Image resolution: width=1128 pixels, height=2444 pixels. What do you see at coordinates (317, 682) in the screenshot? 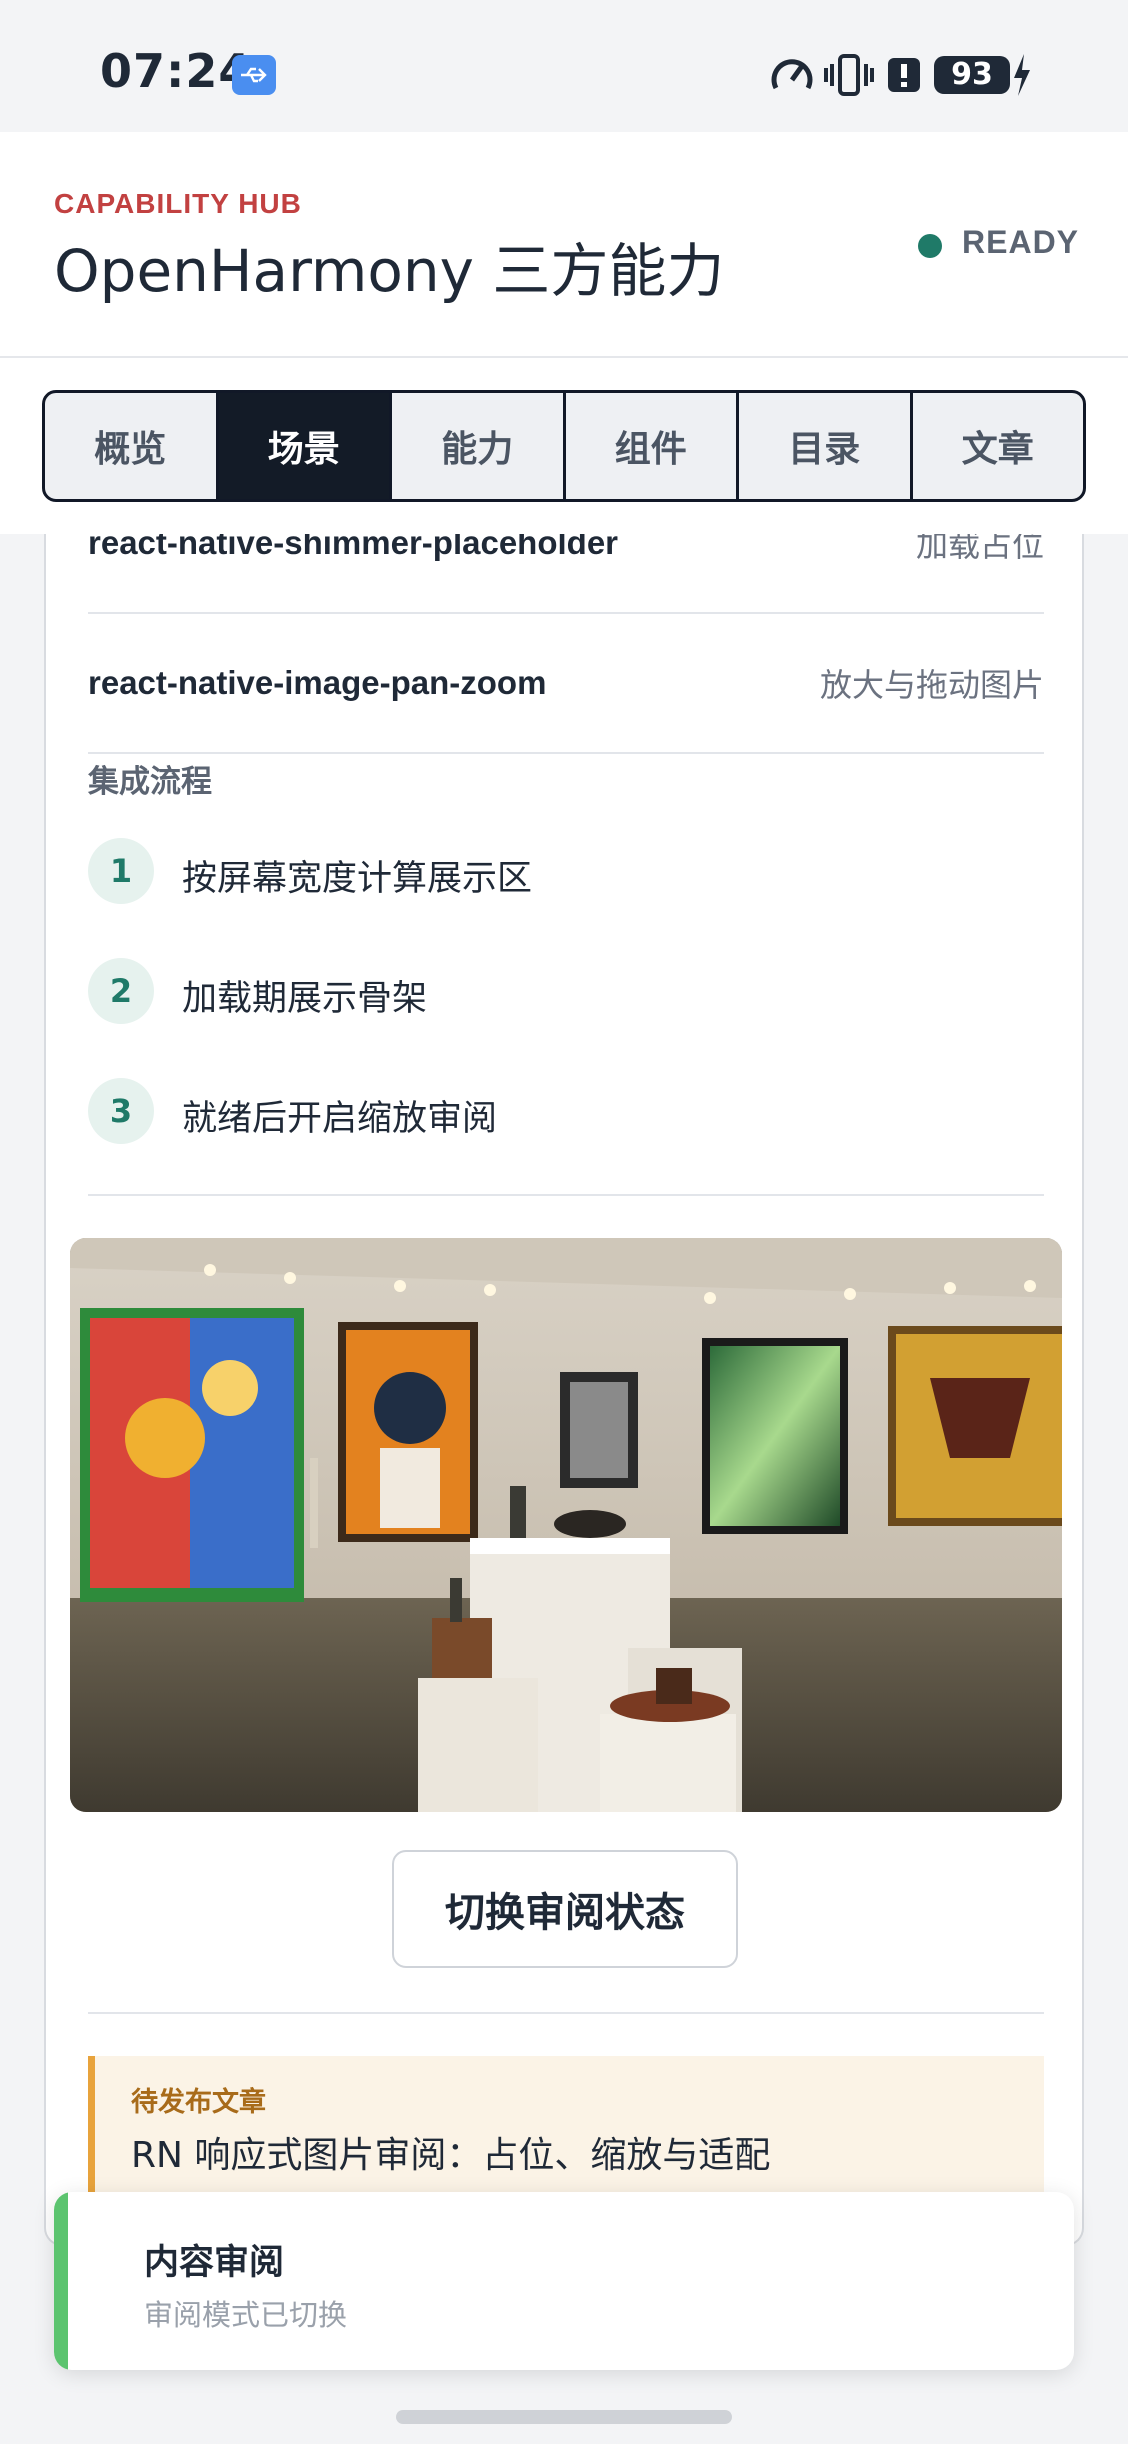
I see `library-name: react-native-image-pan-zoom` at bounding box center [317, 682].